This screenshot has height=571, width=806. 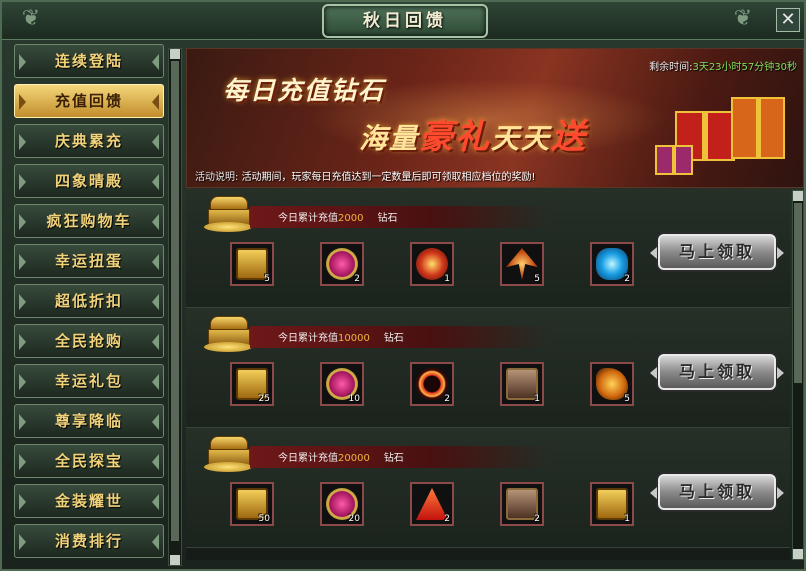 I want to click on sidebar-item-label: 疯狂购物车, so click(x=89, y=221).